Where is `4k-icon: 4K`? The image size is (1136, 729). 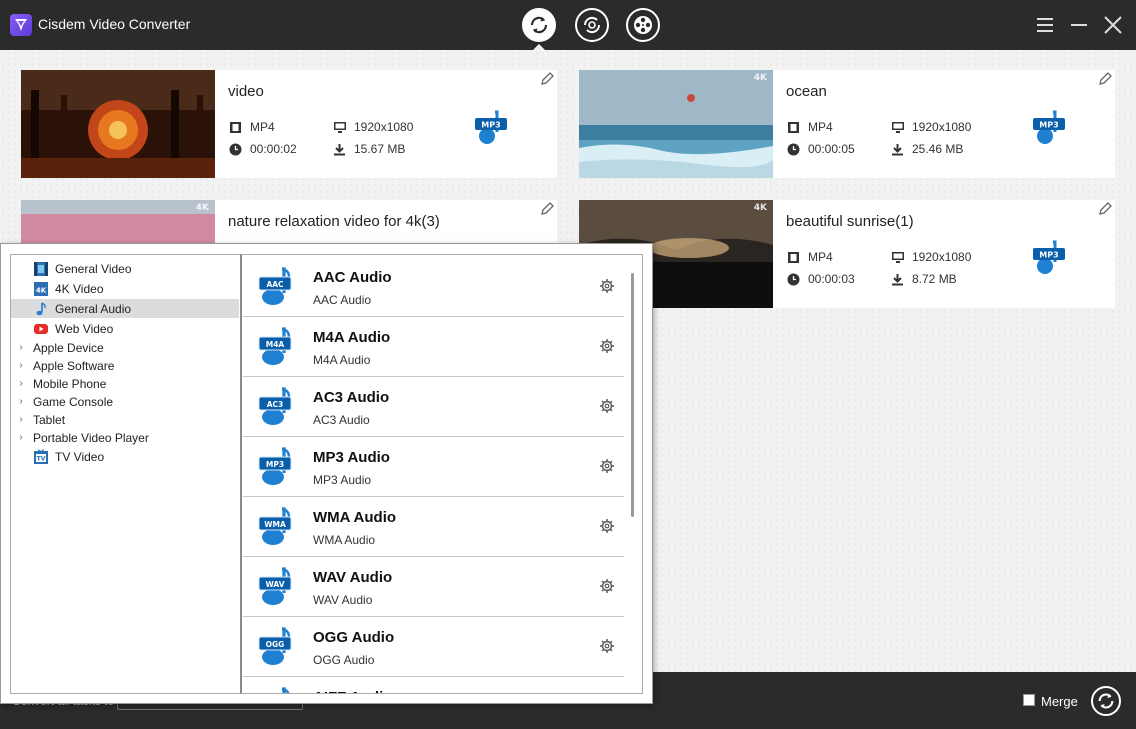
4k-icon: 4K is located at coordinates (41, 289).